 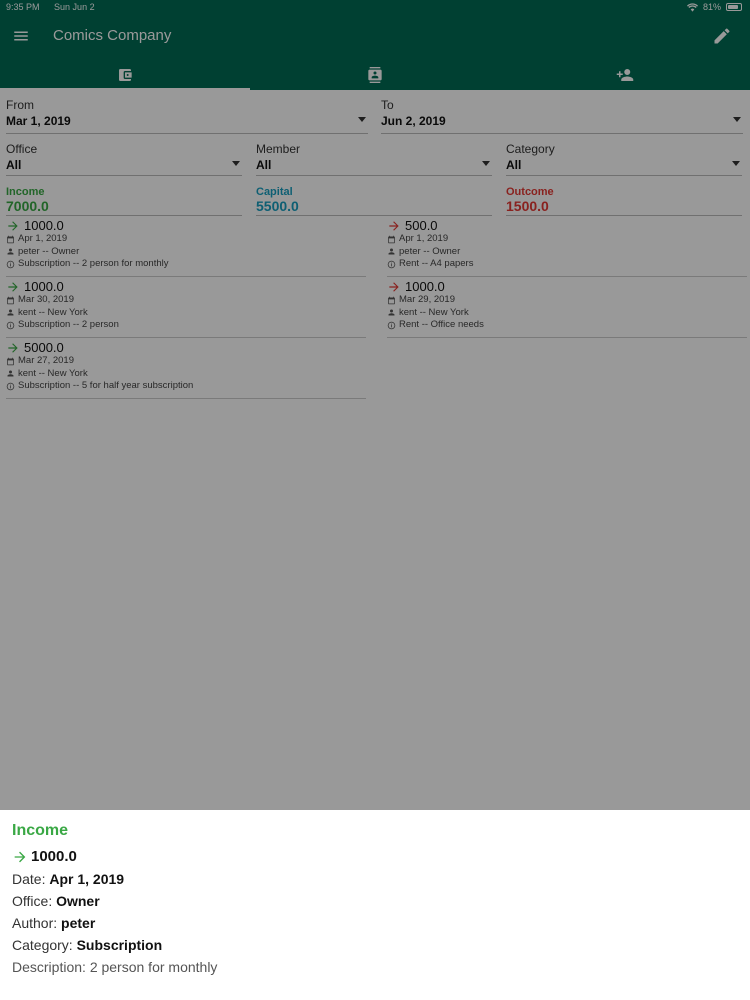 What do you see at coordinates (186, 252) in the screenshot?
I see `entry-person-row: peter -- Owner` at bounding box center [186, 252].